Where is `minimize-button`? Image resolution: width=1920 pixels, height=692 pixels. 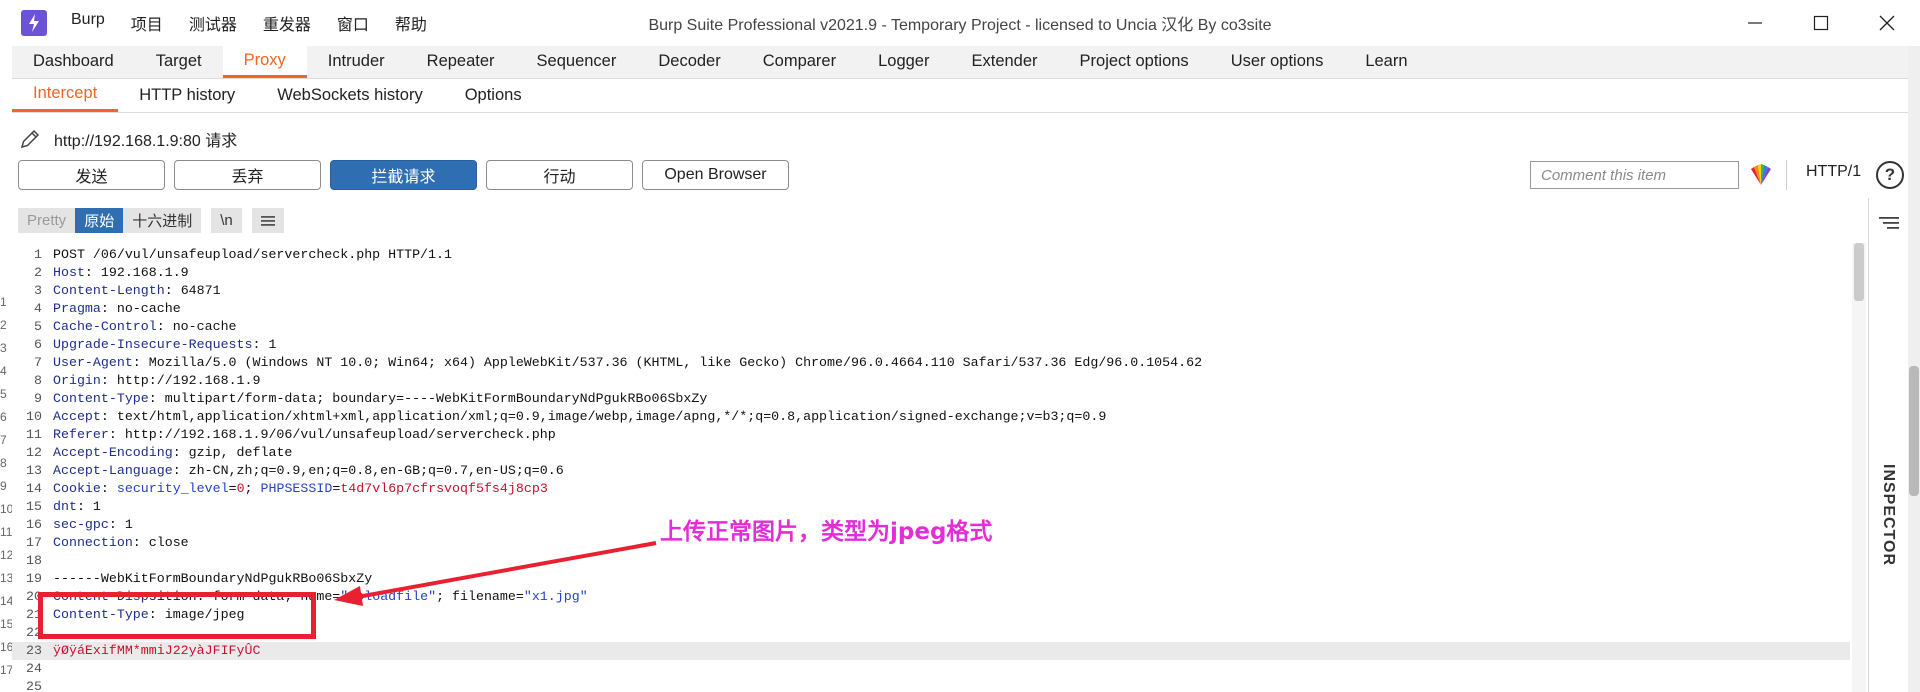 minimize-button is located at coordinates (1755, 23).